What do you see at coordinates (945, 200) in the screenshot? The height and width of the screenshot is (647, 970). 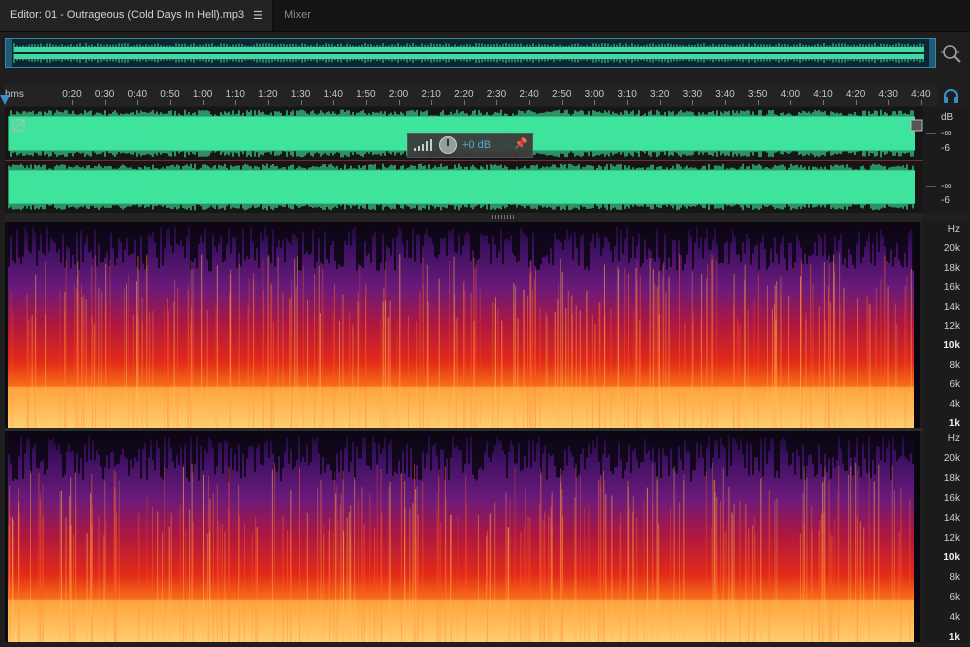 I see `db-minus6-label: -6` at bounding box center [945, 200].